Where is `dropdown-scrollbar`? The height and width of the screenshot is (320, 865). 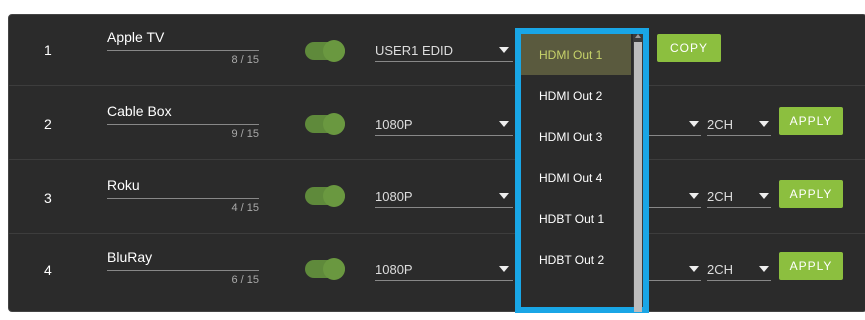 dropdown-scrollbar is located at coordinates (638, 173).